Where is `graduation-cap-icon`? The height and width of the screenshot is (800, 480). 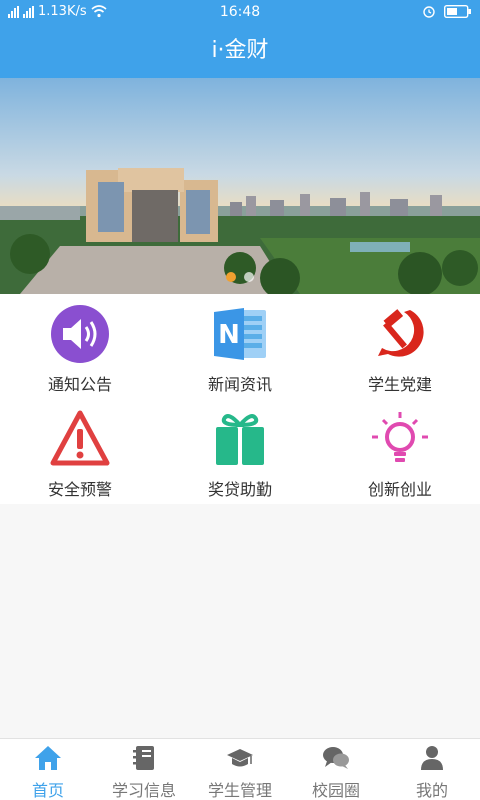 graduation-cap-icon is located at coordinates (240, 758).